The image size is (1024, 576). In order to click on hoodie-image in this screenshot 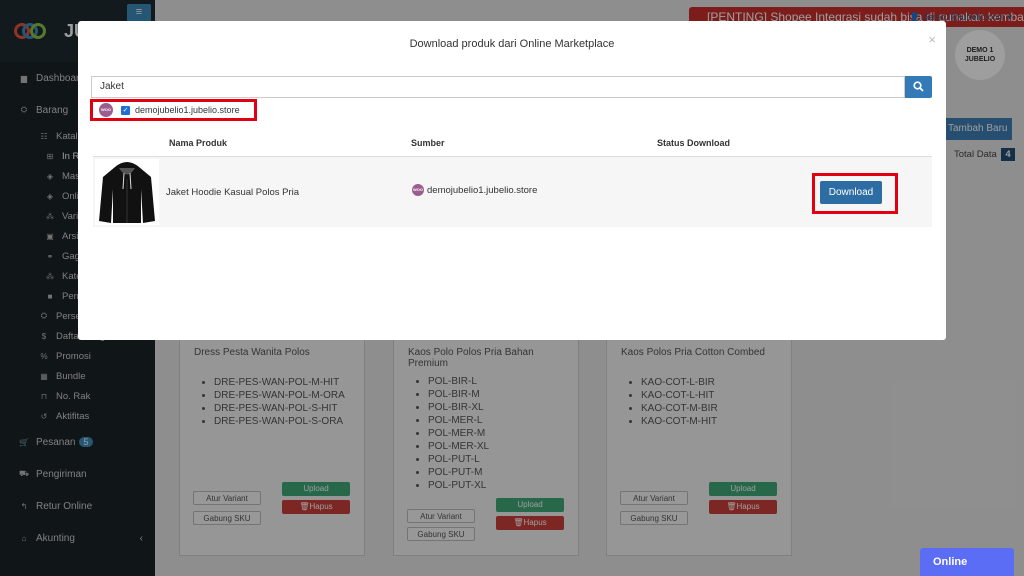, I will do `click(127, 192)`.